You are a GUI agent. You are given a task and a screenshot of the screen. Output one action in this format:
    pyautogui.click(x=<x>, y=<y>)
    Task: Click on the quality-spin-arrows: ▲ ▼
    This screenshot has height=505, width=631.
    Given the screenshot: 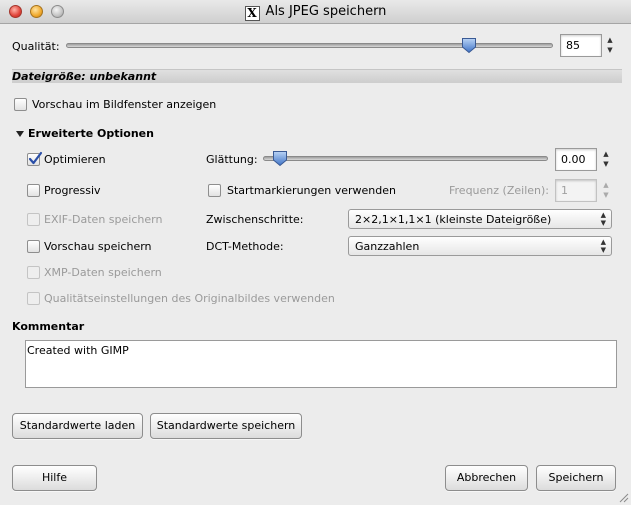 What is the action you would take?
    pyautogui.click(x=610, y=46)
    